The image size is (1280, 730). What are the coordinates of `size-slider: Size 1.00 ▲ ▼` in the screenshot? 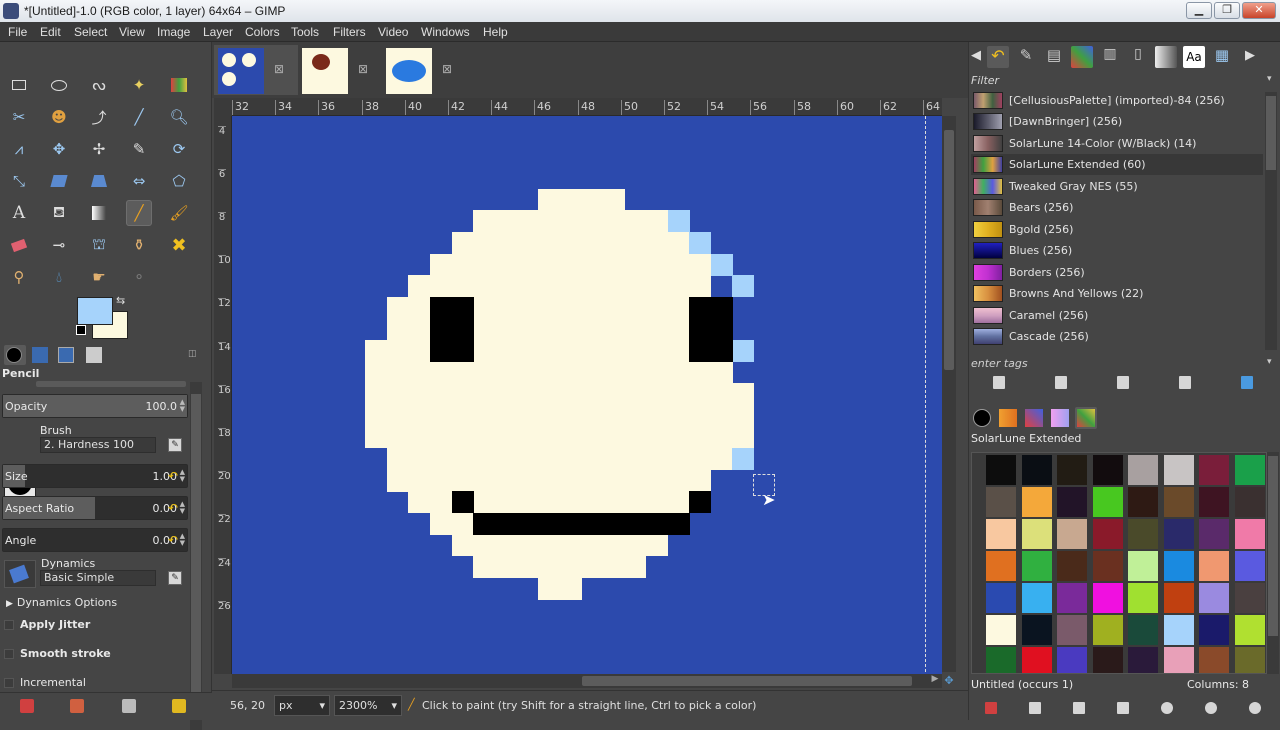 It's located at (95, 476).